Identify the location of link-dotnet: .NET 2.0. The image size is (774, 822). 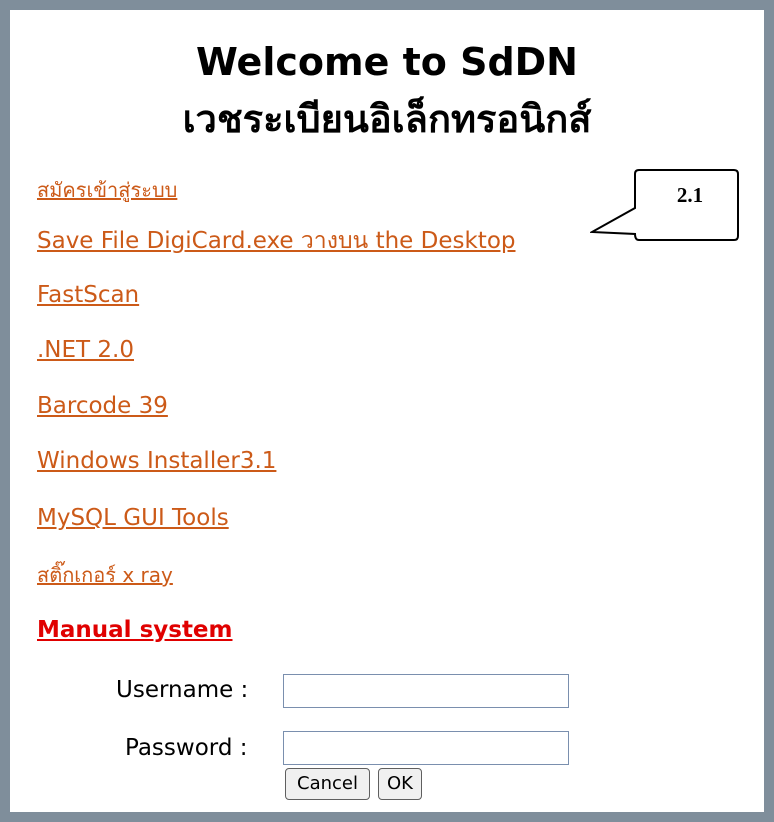
(85, 350).